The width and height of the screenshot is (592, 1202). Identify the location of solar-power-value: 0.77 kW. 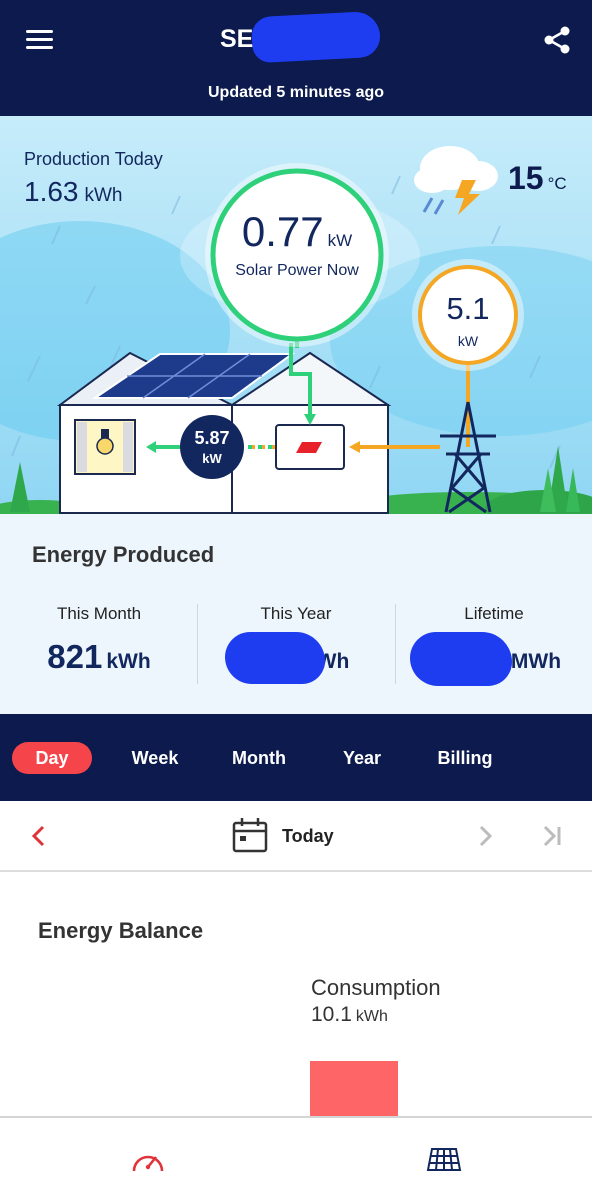
(297, 231).